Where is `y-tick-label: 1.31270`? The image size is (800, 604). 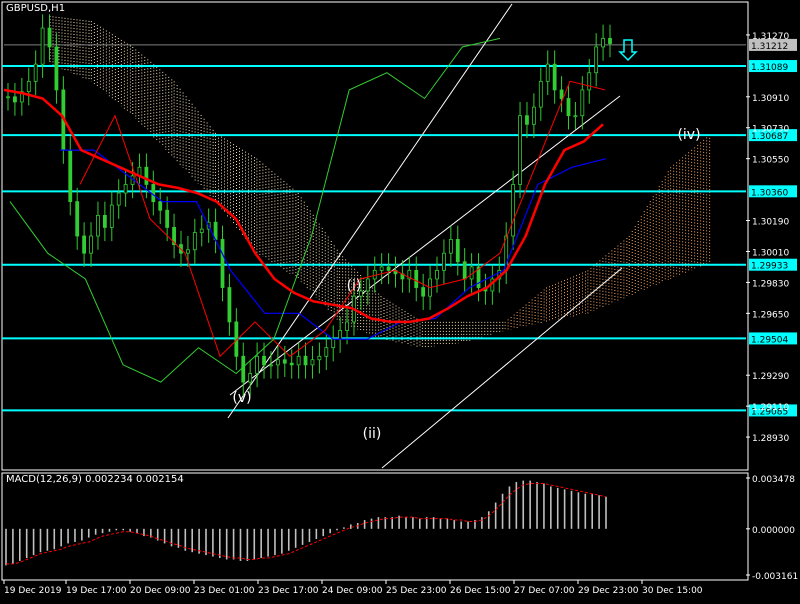
y-tick-label: 1.31270 is located at coordinates (770, 37).